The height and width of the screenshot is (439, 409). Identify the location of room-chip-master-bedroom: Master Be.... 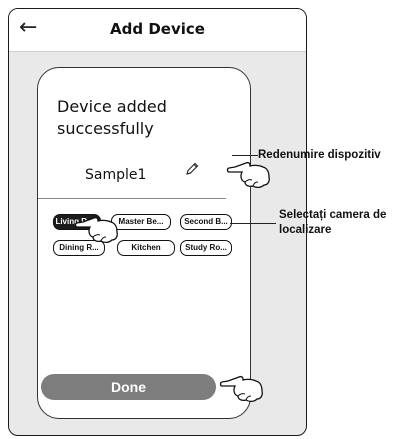
(141, 222).